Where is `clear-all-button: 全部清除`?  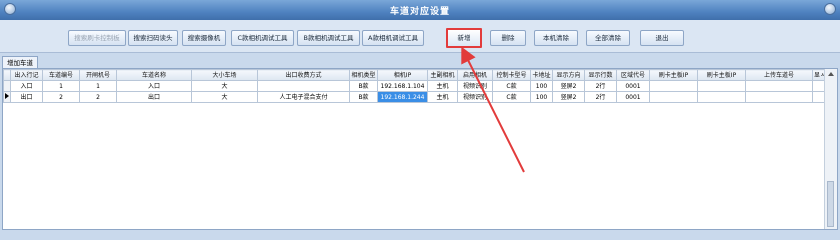 clear-all-button: 全部清除 is located at coordinates (608, 38).